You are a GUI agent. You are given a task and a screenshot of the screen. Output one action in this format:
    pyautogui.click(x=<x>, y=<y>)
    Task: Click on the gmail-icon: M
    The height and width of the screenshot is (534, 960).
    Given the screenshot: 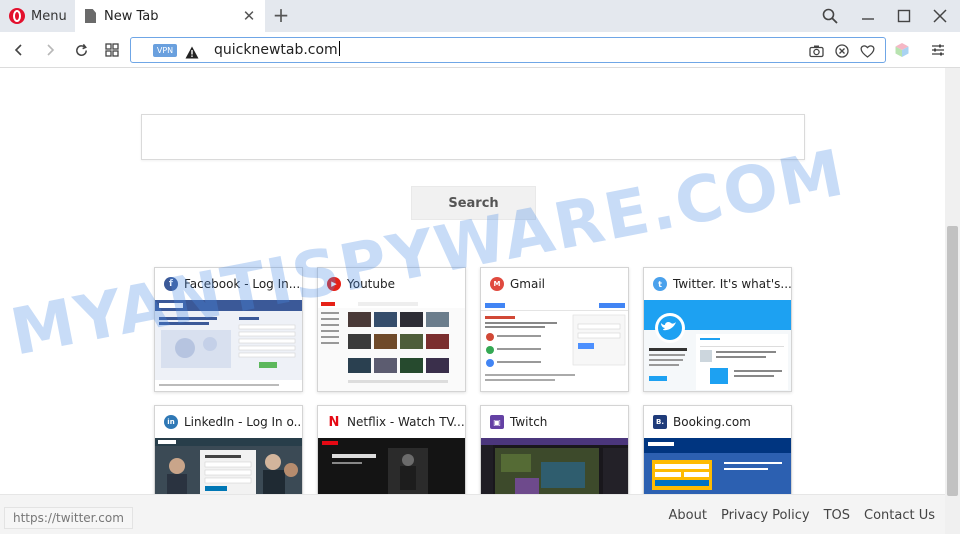 What is the action you would take?
    pyautogui.click(x=497, y=284)
    